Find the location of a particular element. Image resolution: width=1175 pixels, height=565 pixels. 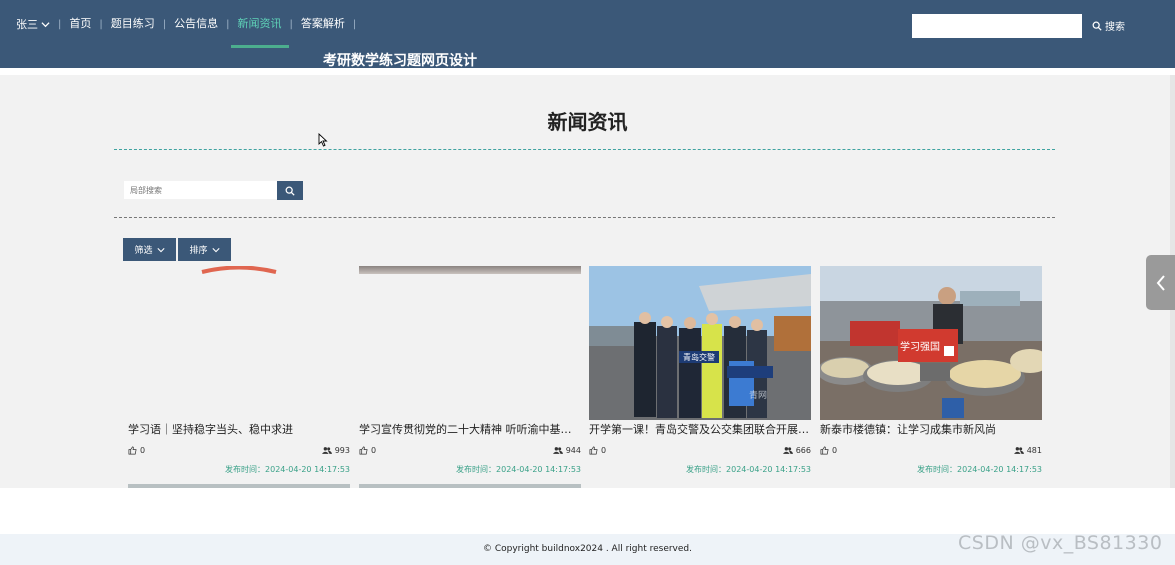

user-menu: 张三 is located at coordinates (33, 24).